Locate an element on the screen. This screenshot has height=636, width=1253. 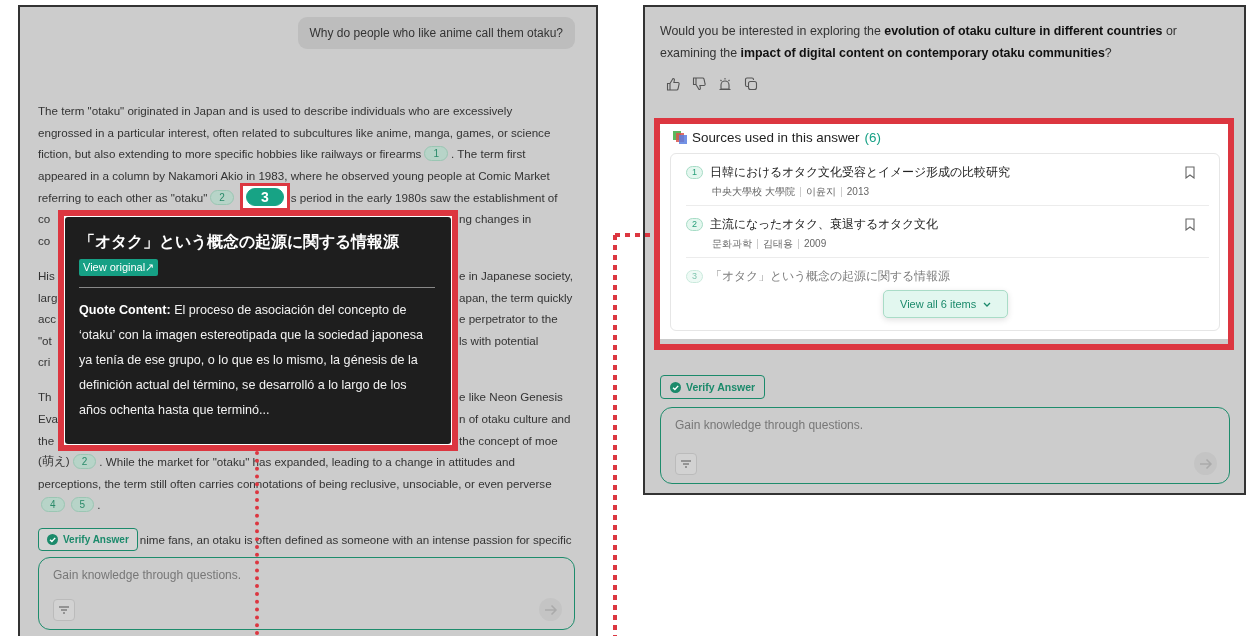
citation-badge: 4 is located at coordinates (53, 505).